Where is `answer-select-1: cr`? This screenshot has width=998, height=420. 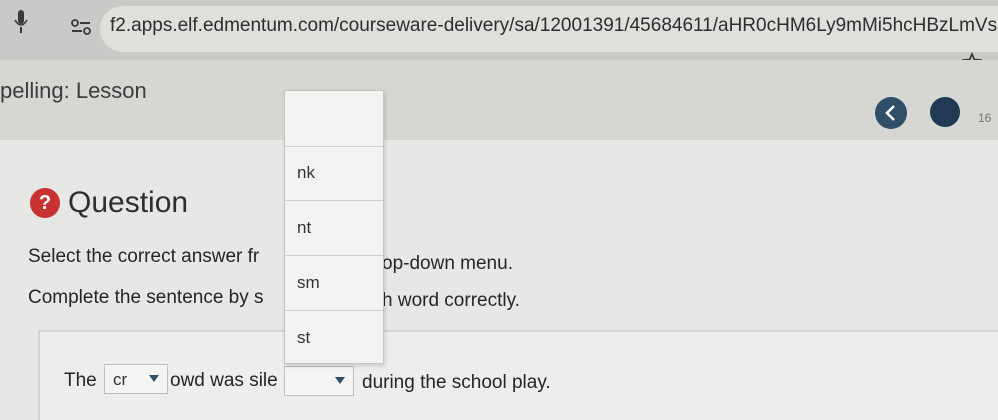
answer-select-1: cr is located at coordinates (136, 379).